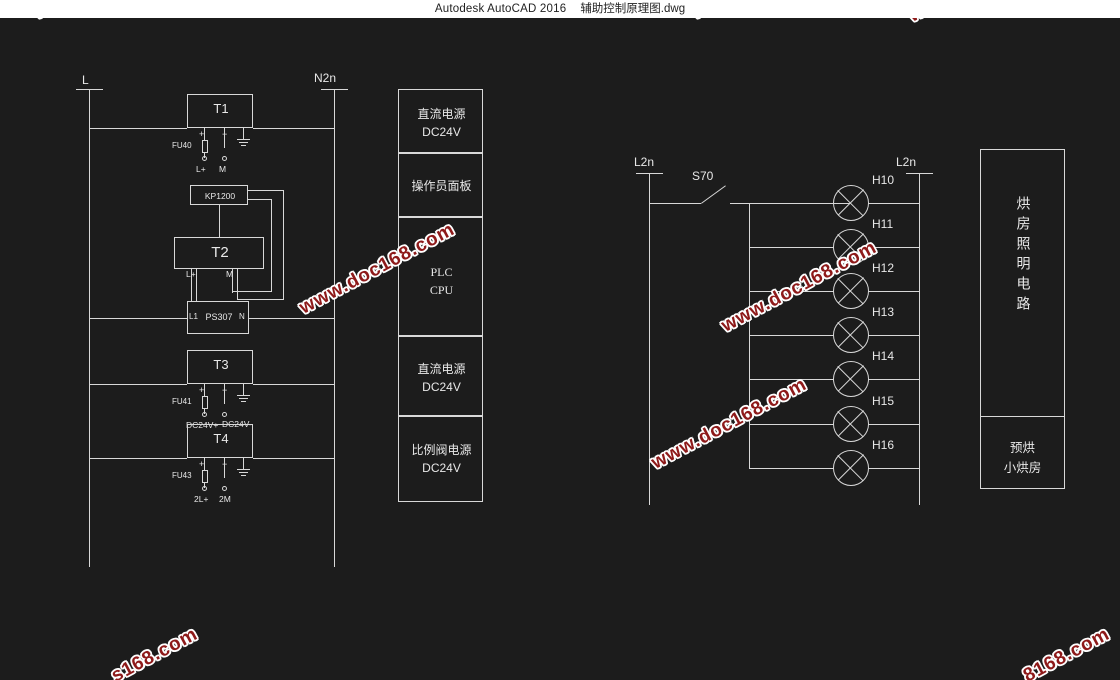 The width and height of the screenshot is (1120, 680). What do you see at coordinates (243, 401) in the screenshot?
I see `t3-ground-bar3` at bounding box center [243, 401].